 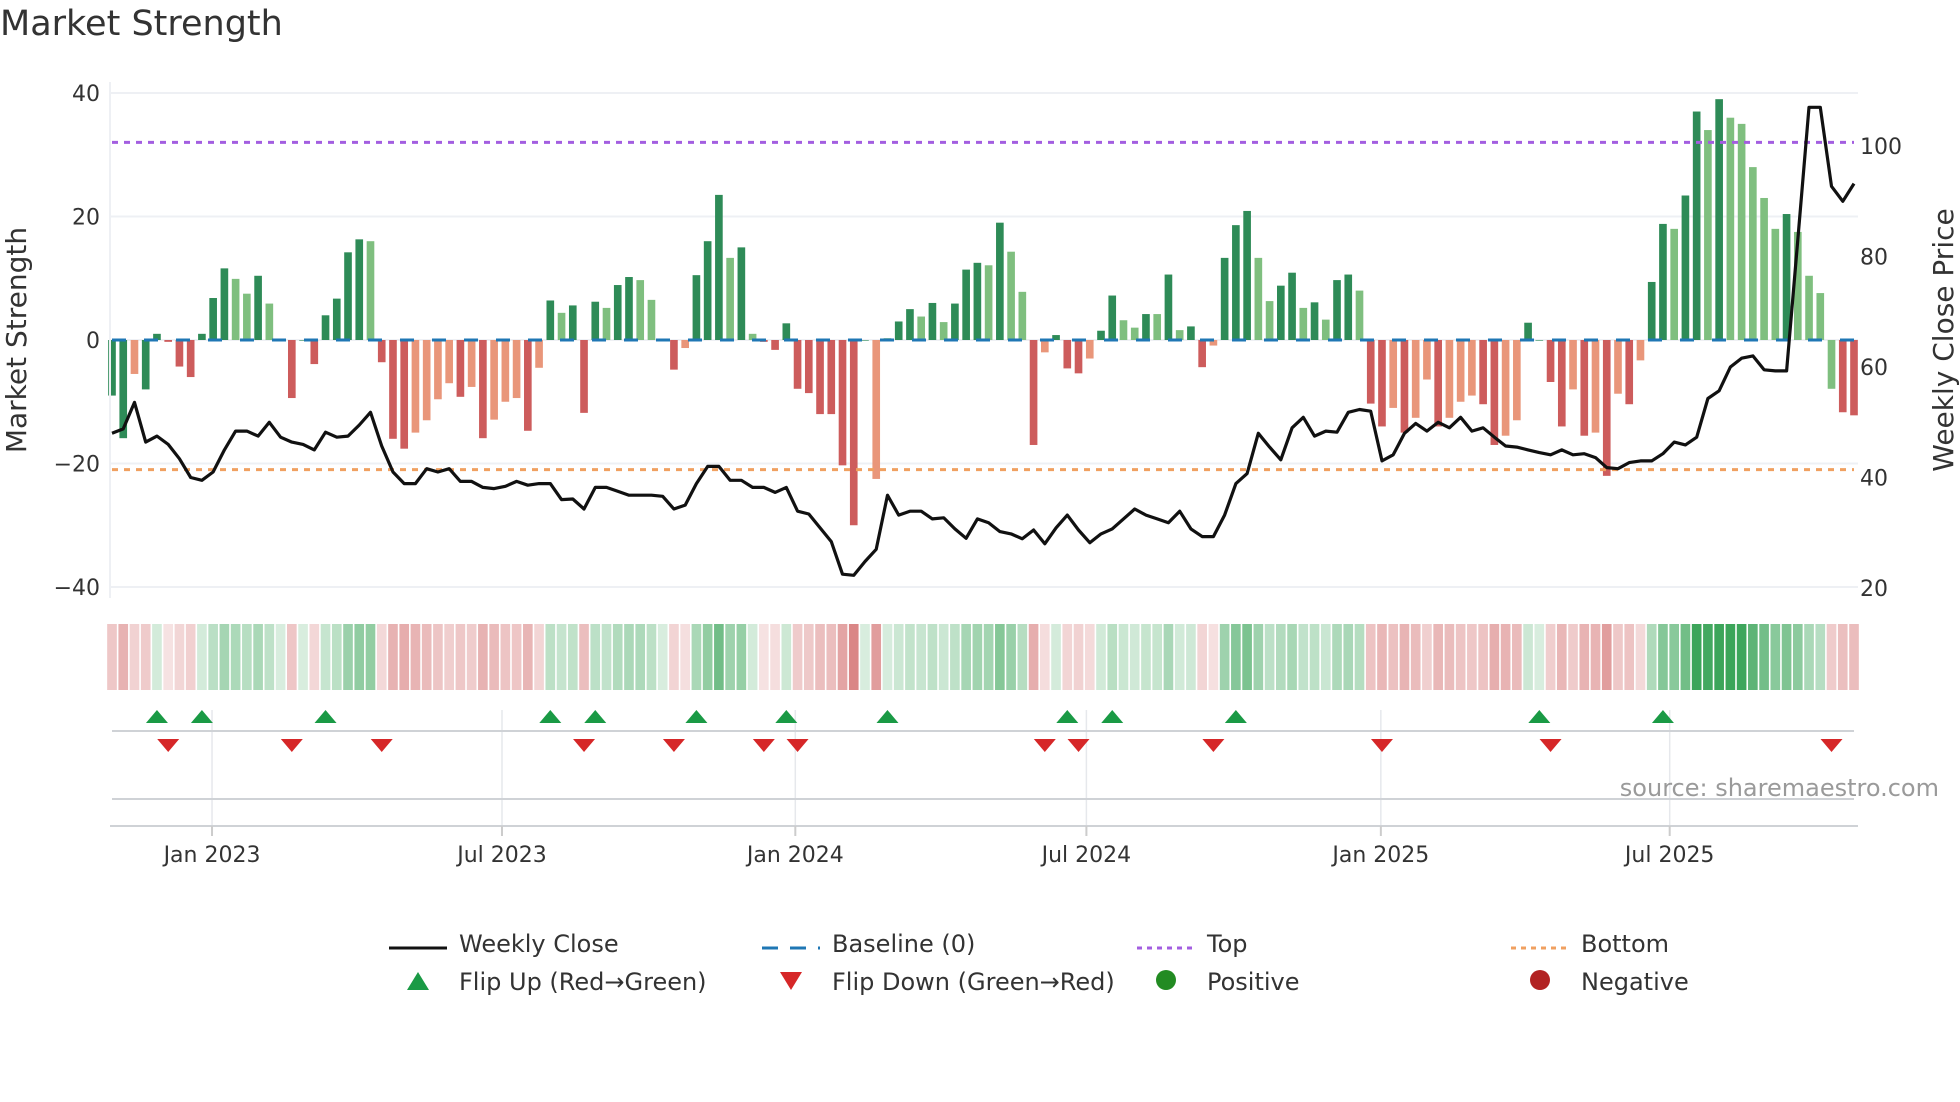 I want to click on legend-flip-down: Flip Down (Green→Red), so click(x=938, y=982).